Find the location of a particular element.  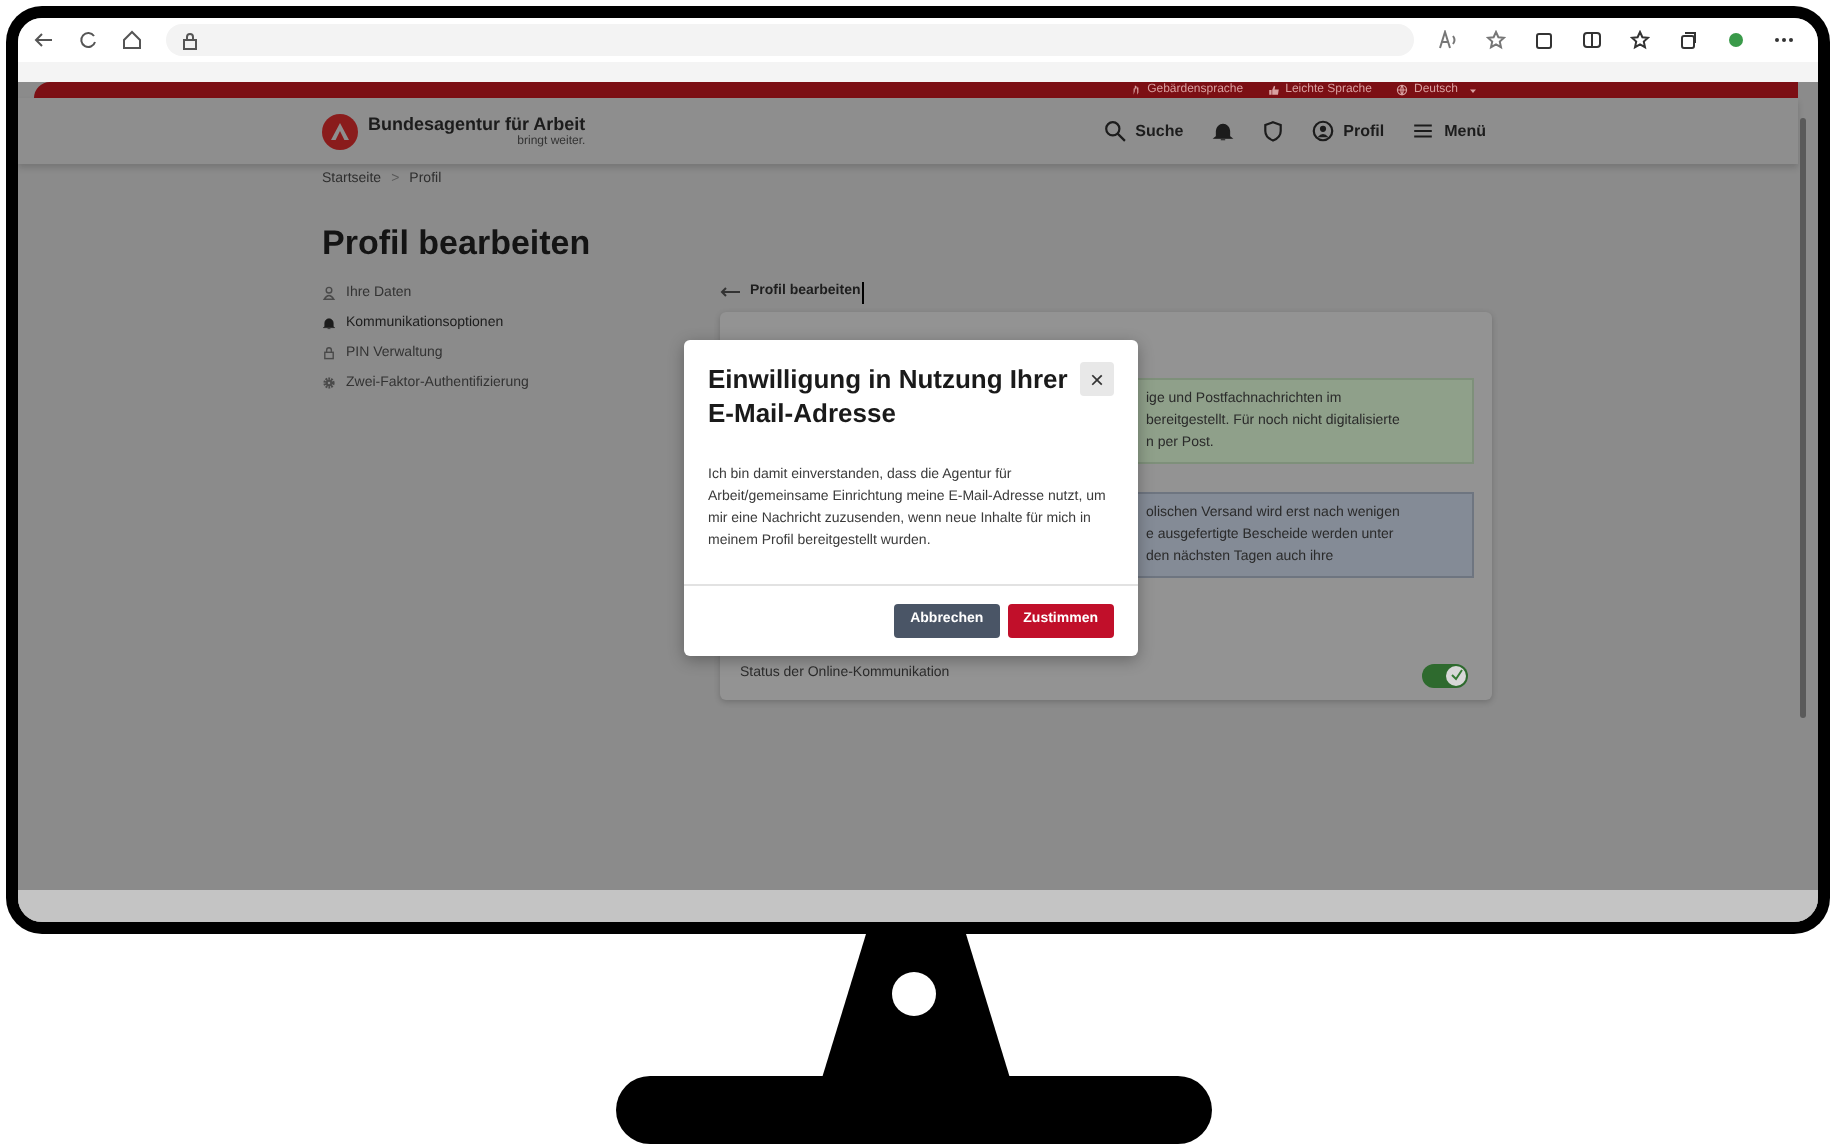

brand-name: Bundesagentur für Arbeit is located at coordinates (477, 124).